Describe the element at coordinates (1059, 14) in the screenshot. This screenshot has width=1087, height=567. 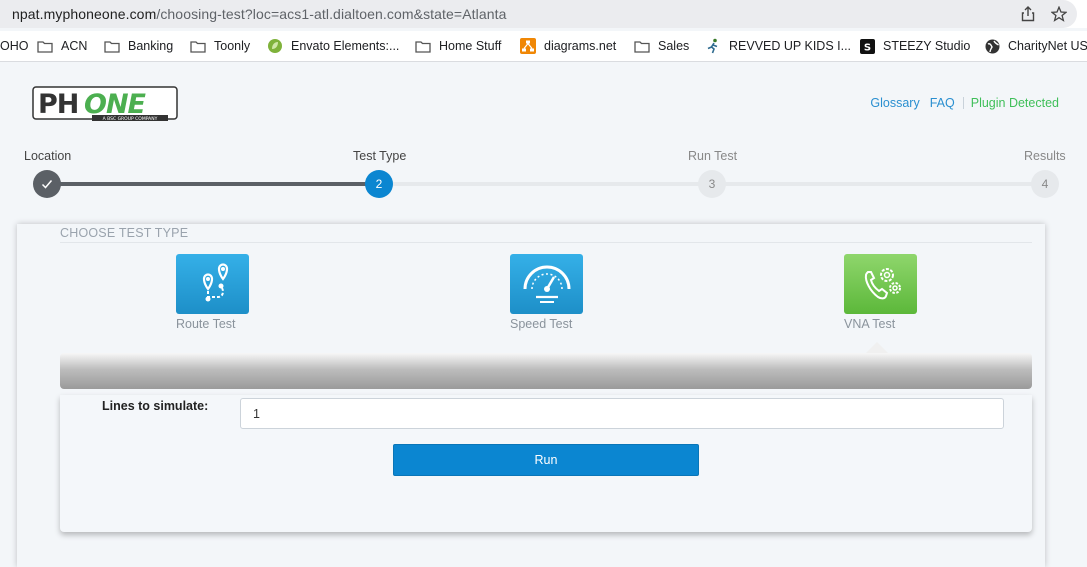
I see `star-icon` at that location.